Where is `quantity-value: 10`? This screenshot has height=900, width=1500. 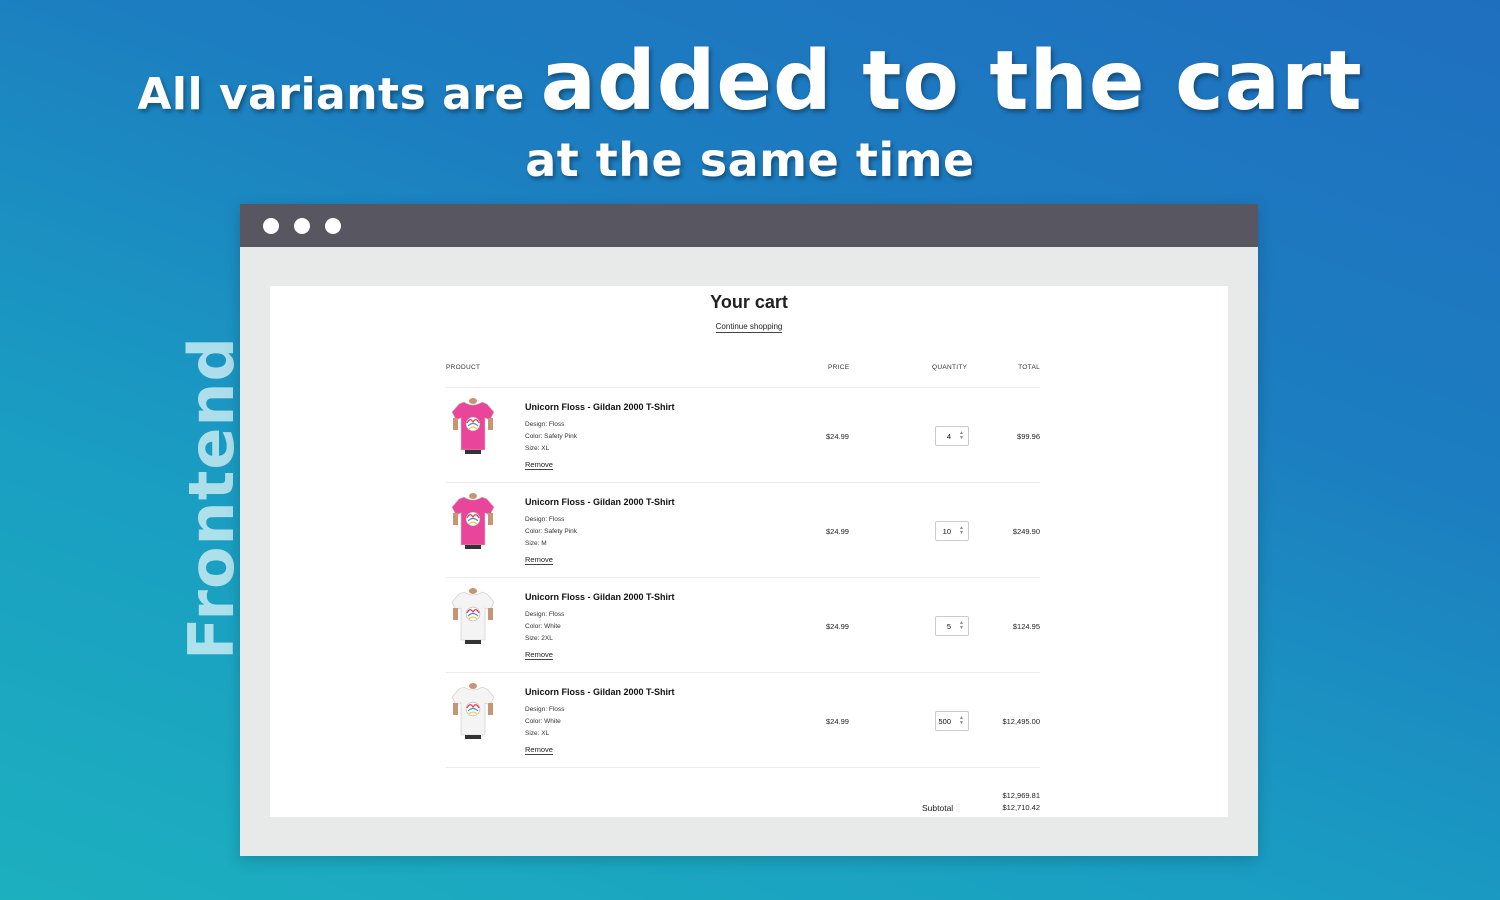 quantity-value: 10 is located at coordinates (946, 531).